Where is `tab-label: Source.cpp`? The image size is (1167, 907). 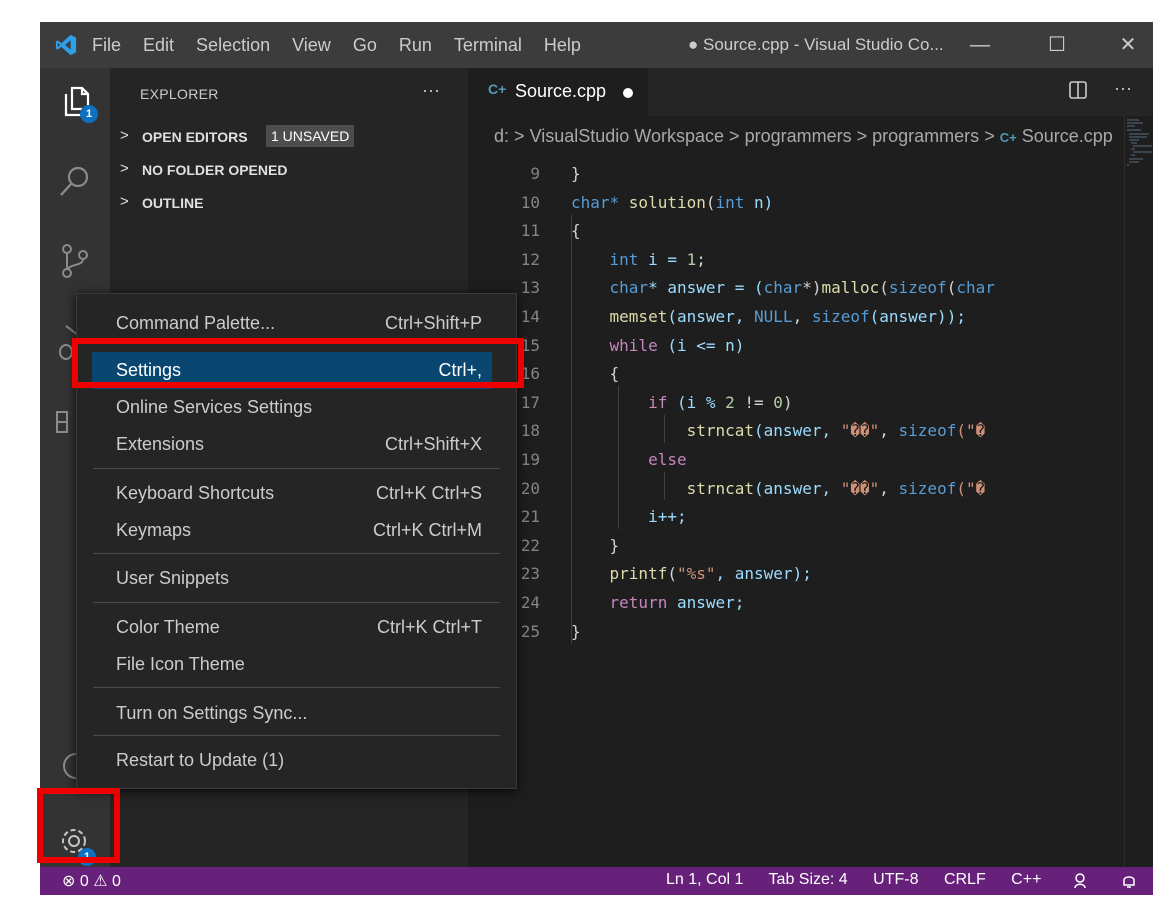 tab-label: Source.cpp is located at coordinates (561, 91).